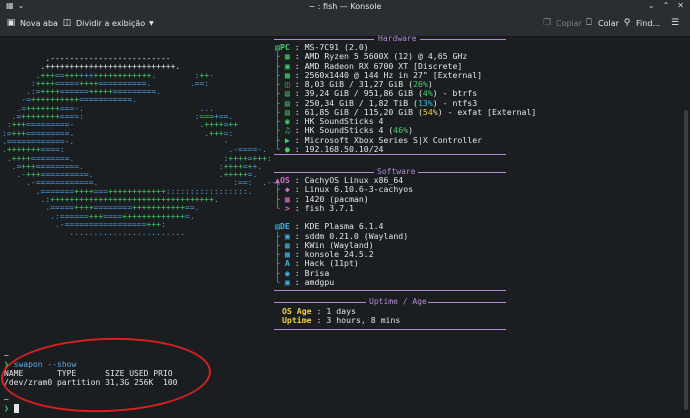  I want to click on hardware-border-right, so click(463, 39).